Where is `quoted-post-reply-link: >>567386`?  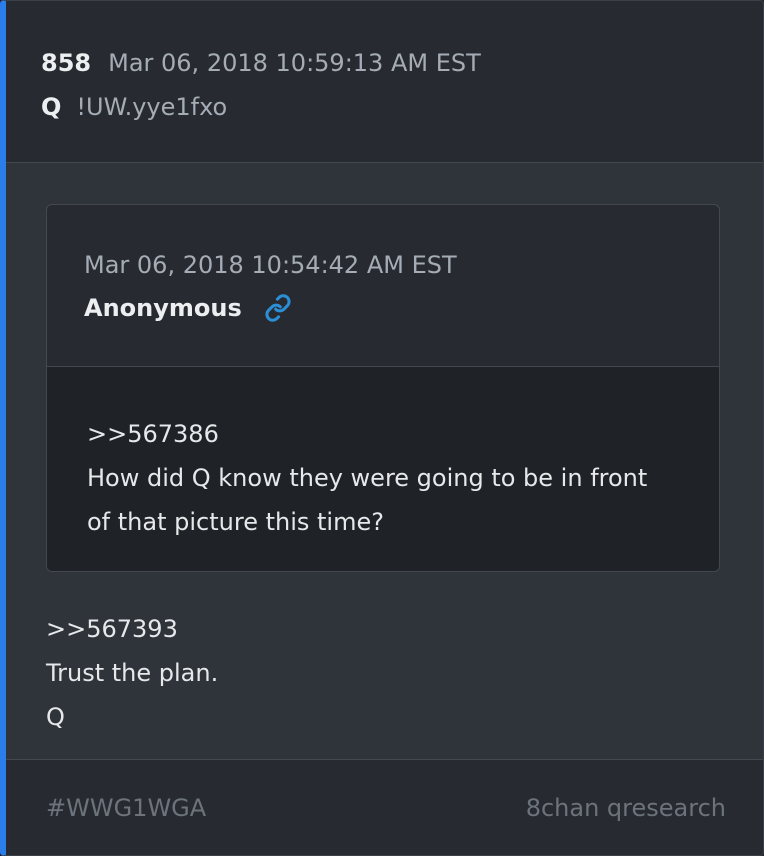 quoted-post-reply-link: >>567386 is located at coordinates (383, 434).